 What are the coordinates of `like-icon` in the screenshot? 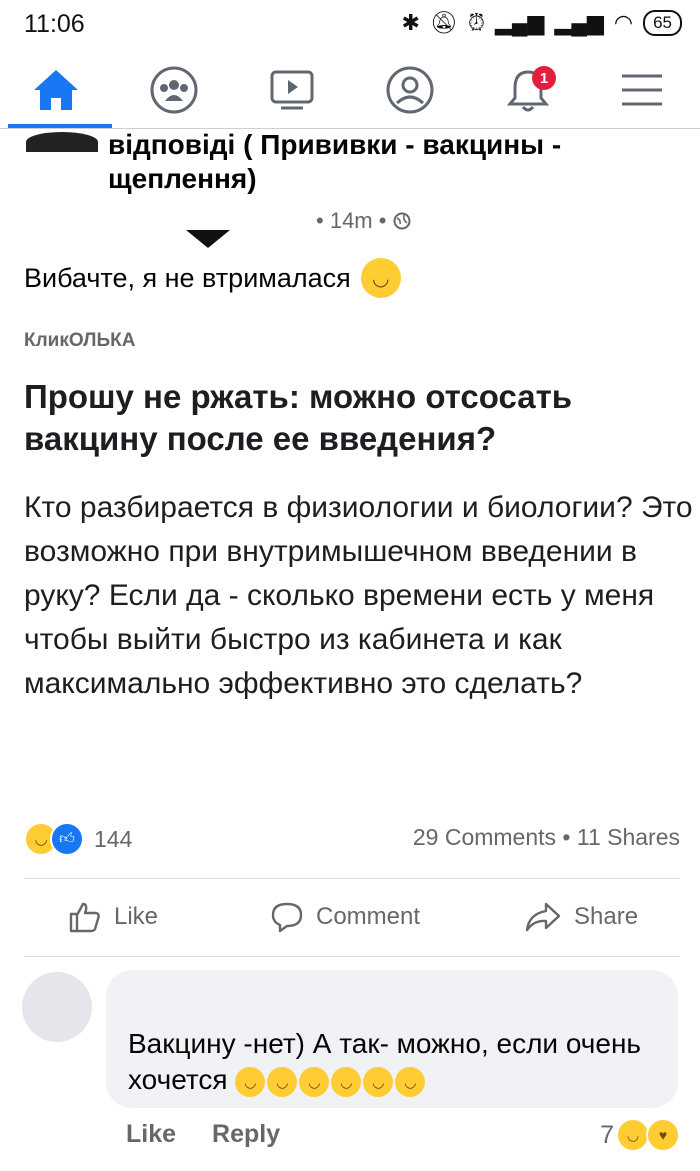 It's located at (84, 917).